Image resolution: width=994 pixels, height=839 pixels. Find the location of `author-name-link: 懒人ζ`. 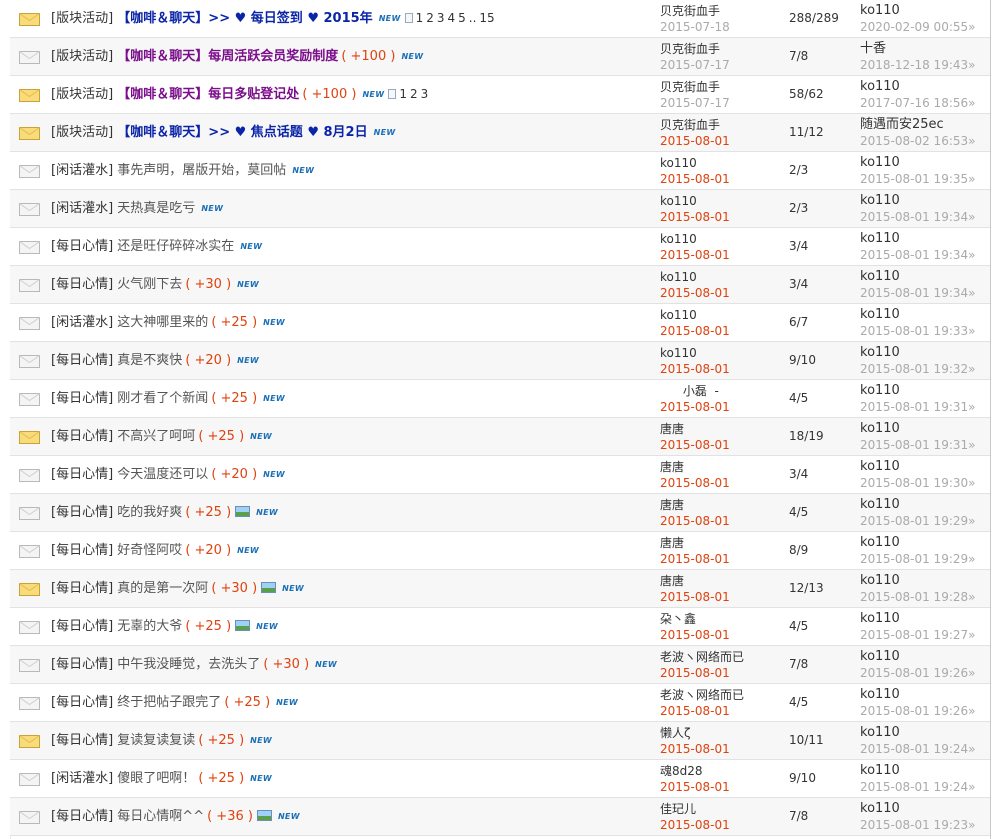

author-name-link: 懒人ζ is located at coordinates (695, 733).